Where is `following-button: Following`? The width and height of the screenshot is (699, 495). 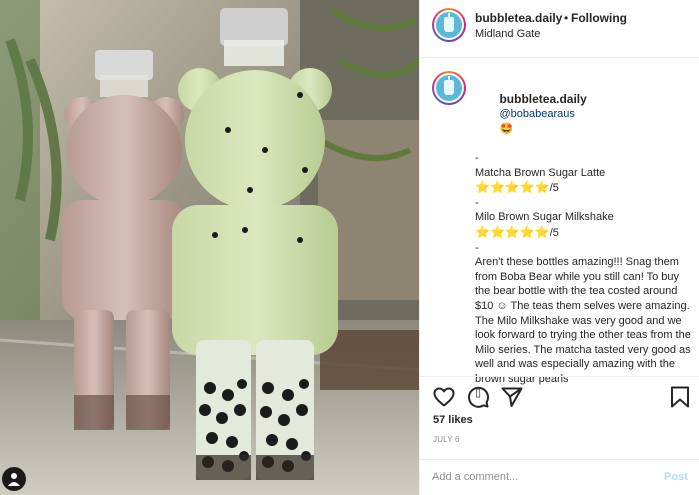
following-button: Following is located at coordinates (599, 18).